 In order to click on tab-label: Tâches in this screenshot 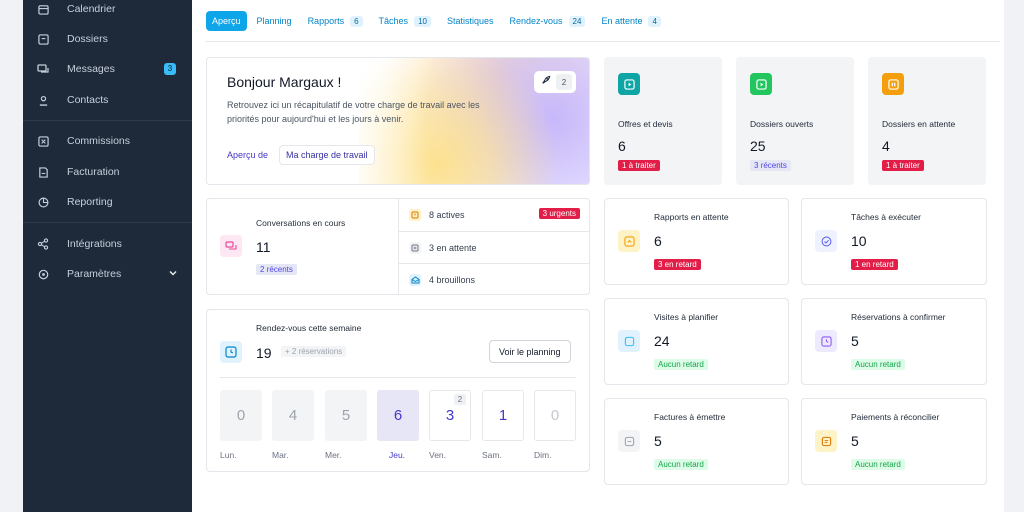, I will do `click(393, 21)`.